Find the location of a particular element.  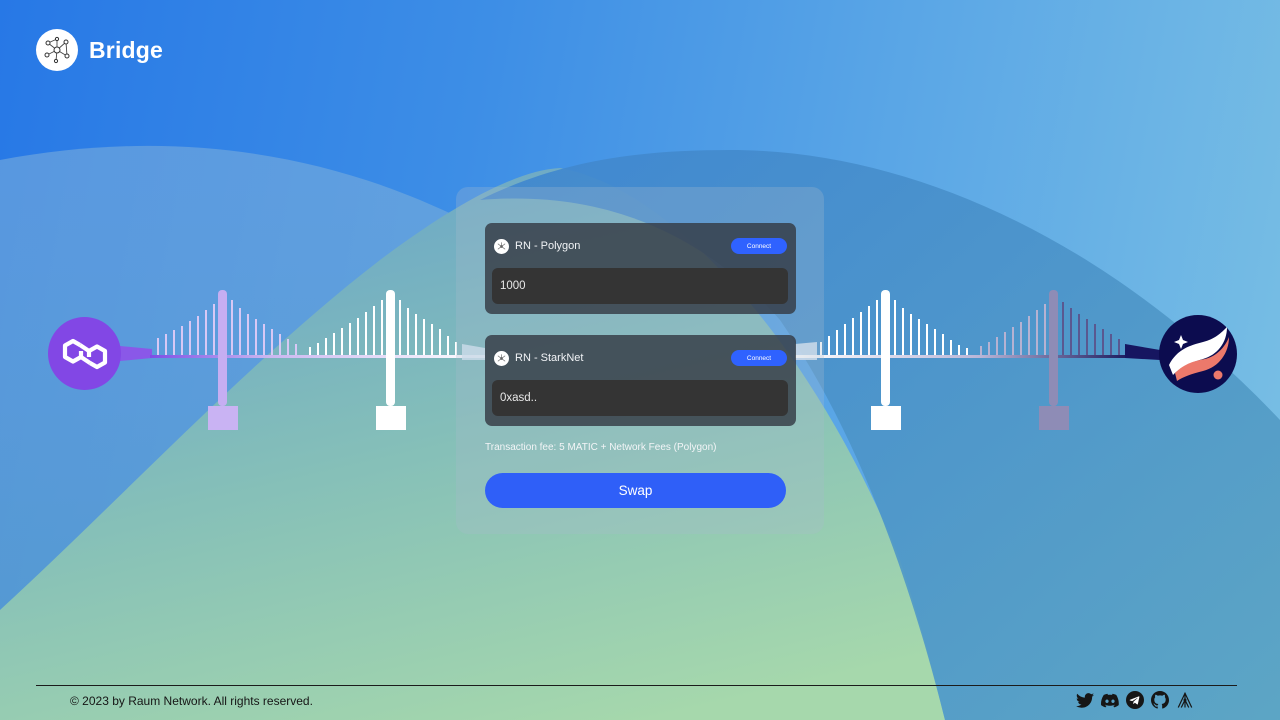

bridge-left-illustration is located at coordinates (302, 360).